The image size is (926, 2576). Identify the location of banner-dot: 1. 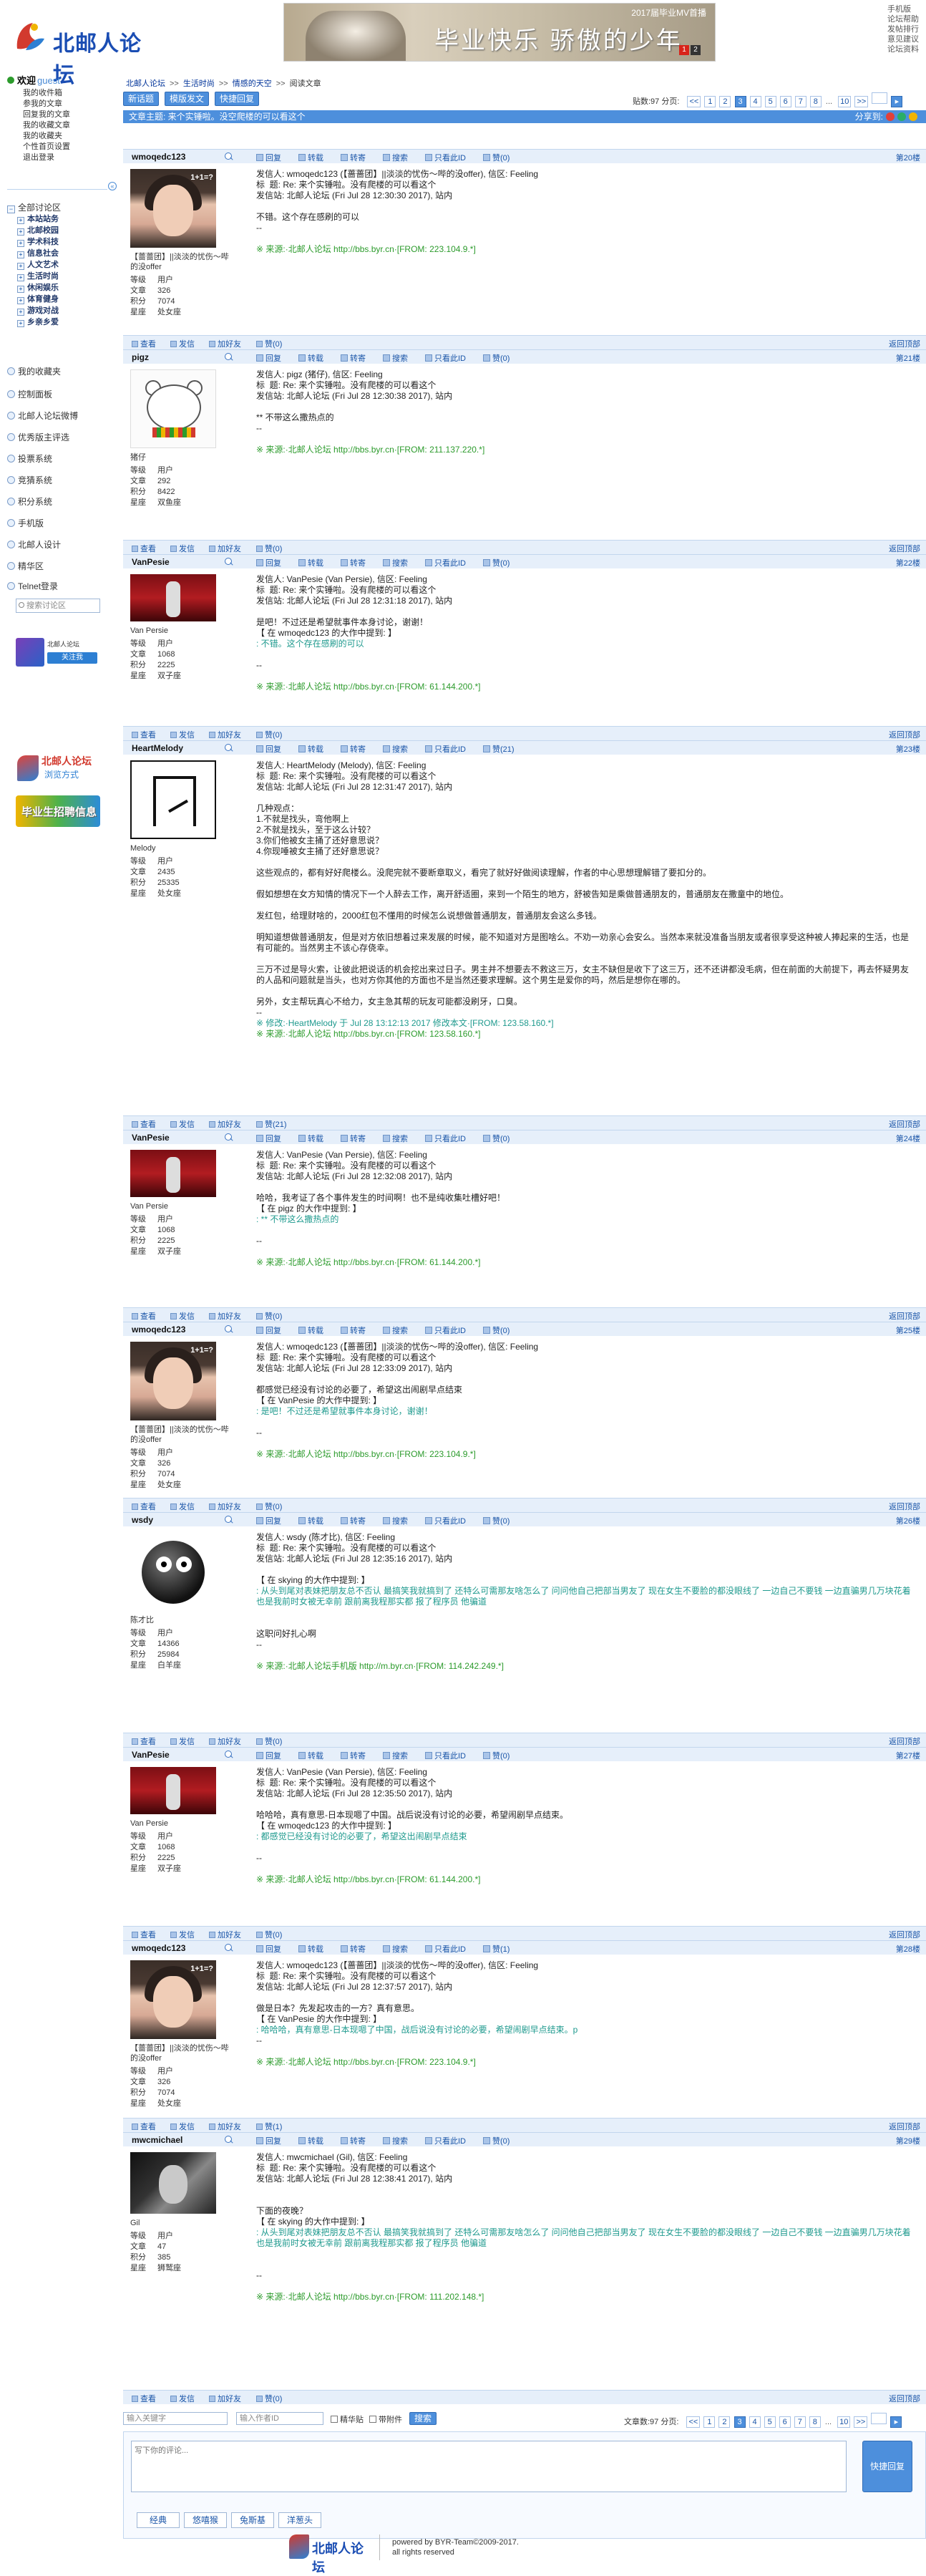
(684, 50).